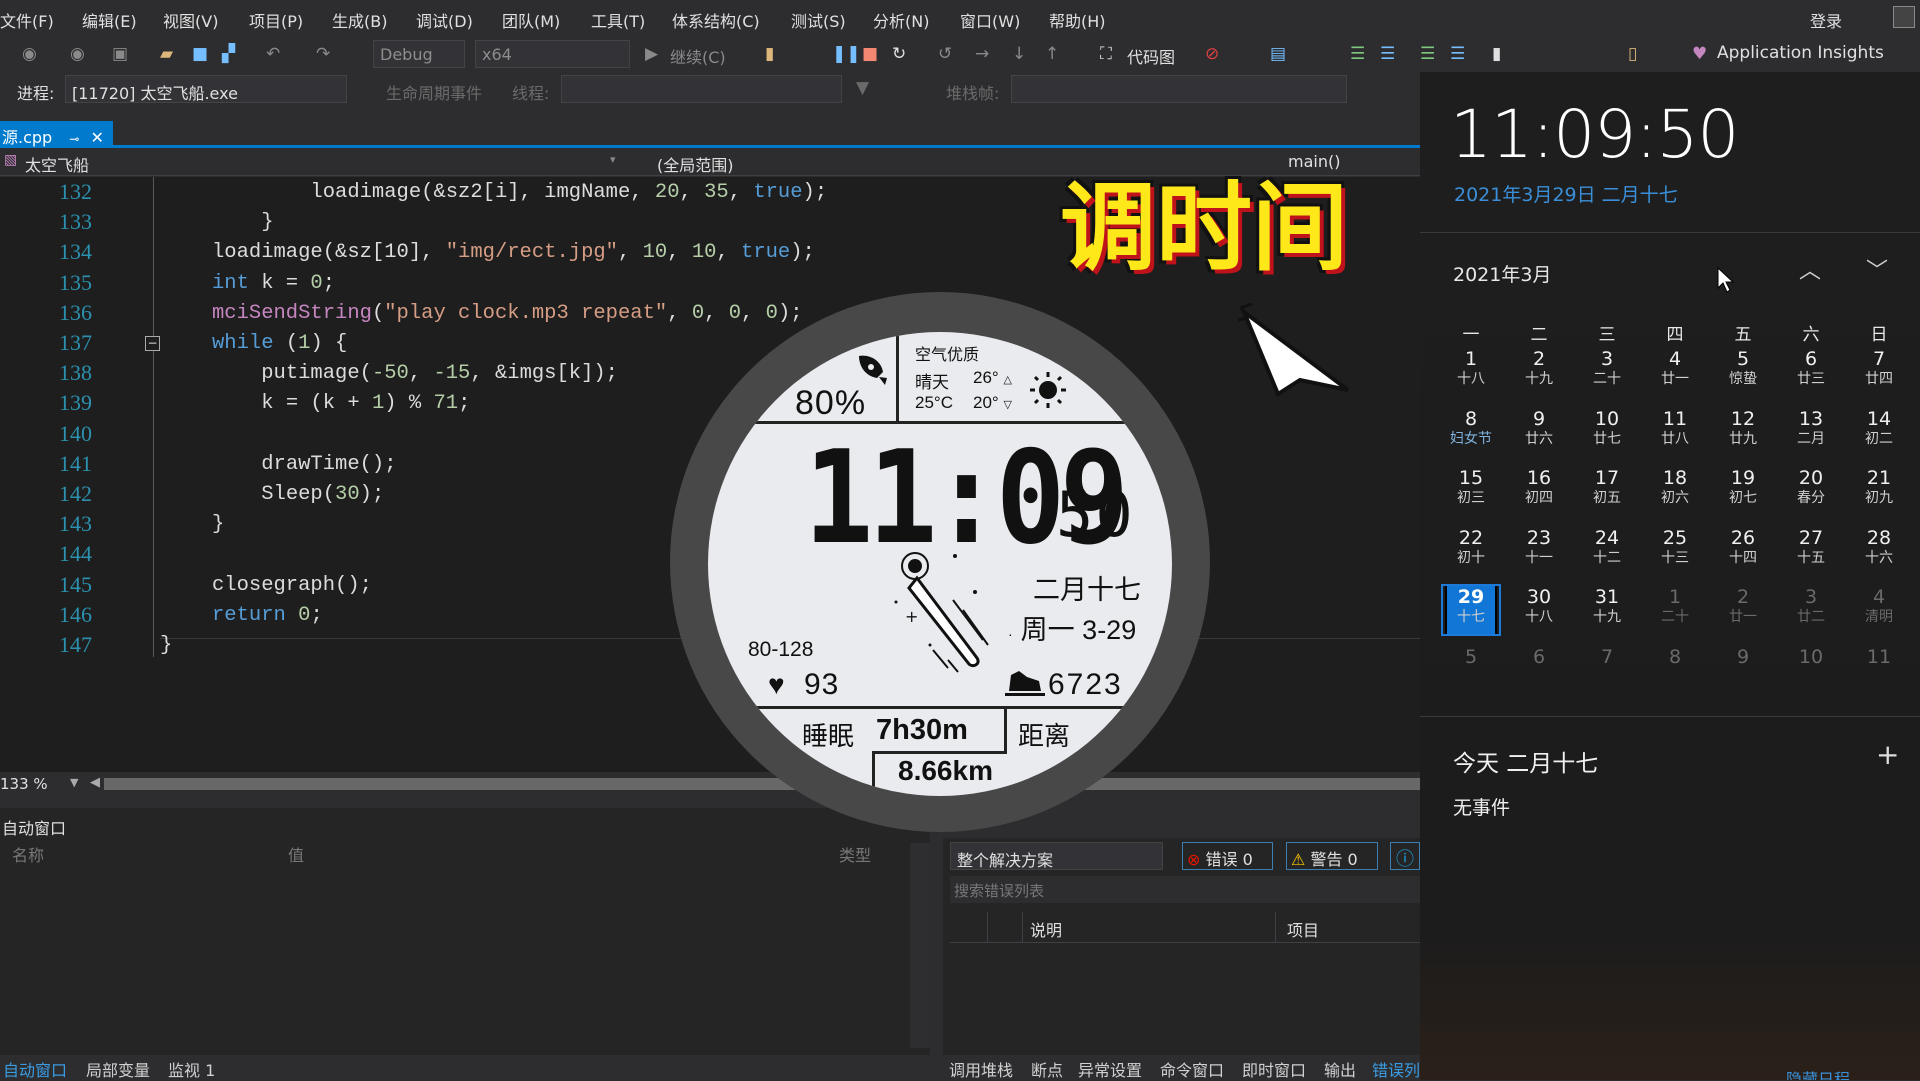  What do you see at coordinates (1471, 610) in the screenshot?
I see `calendar-day-selected: 29 十七` at bounding box center [1471, 610].